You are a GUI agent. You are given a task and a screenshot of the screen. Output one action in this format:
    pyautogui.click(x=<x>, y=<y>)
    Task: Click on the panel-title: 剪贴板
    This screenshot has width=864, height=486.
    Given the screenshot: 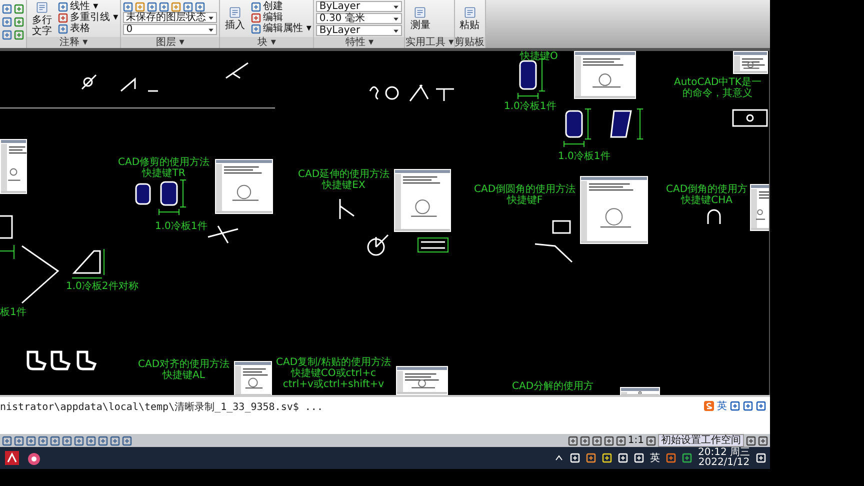 What is the action you would take?
    pyautogui.click(x=469, y=42)
    